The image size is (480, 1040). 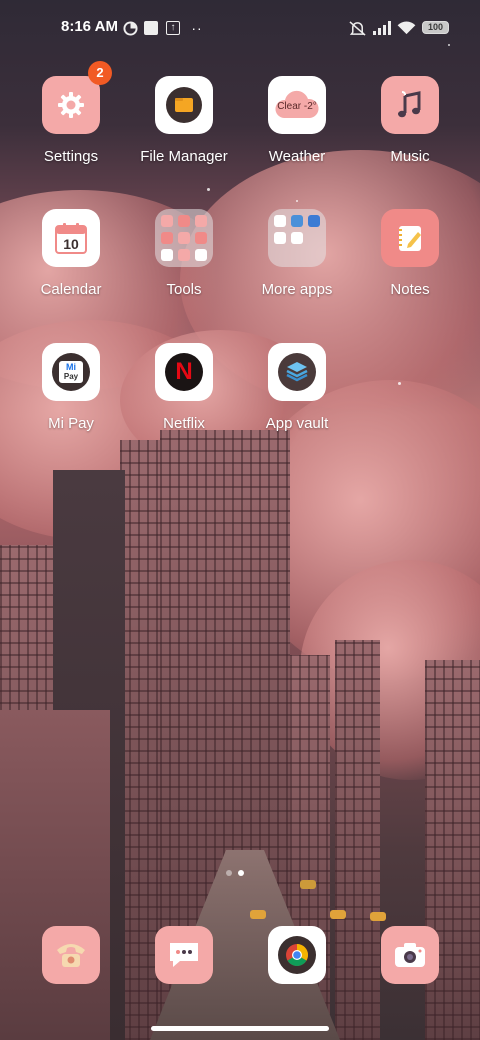 I want to click on mi-pay-icon: Mi Pay, so click(x=71, y=372).